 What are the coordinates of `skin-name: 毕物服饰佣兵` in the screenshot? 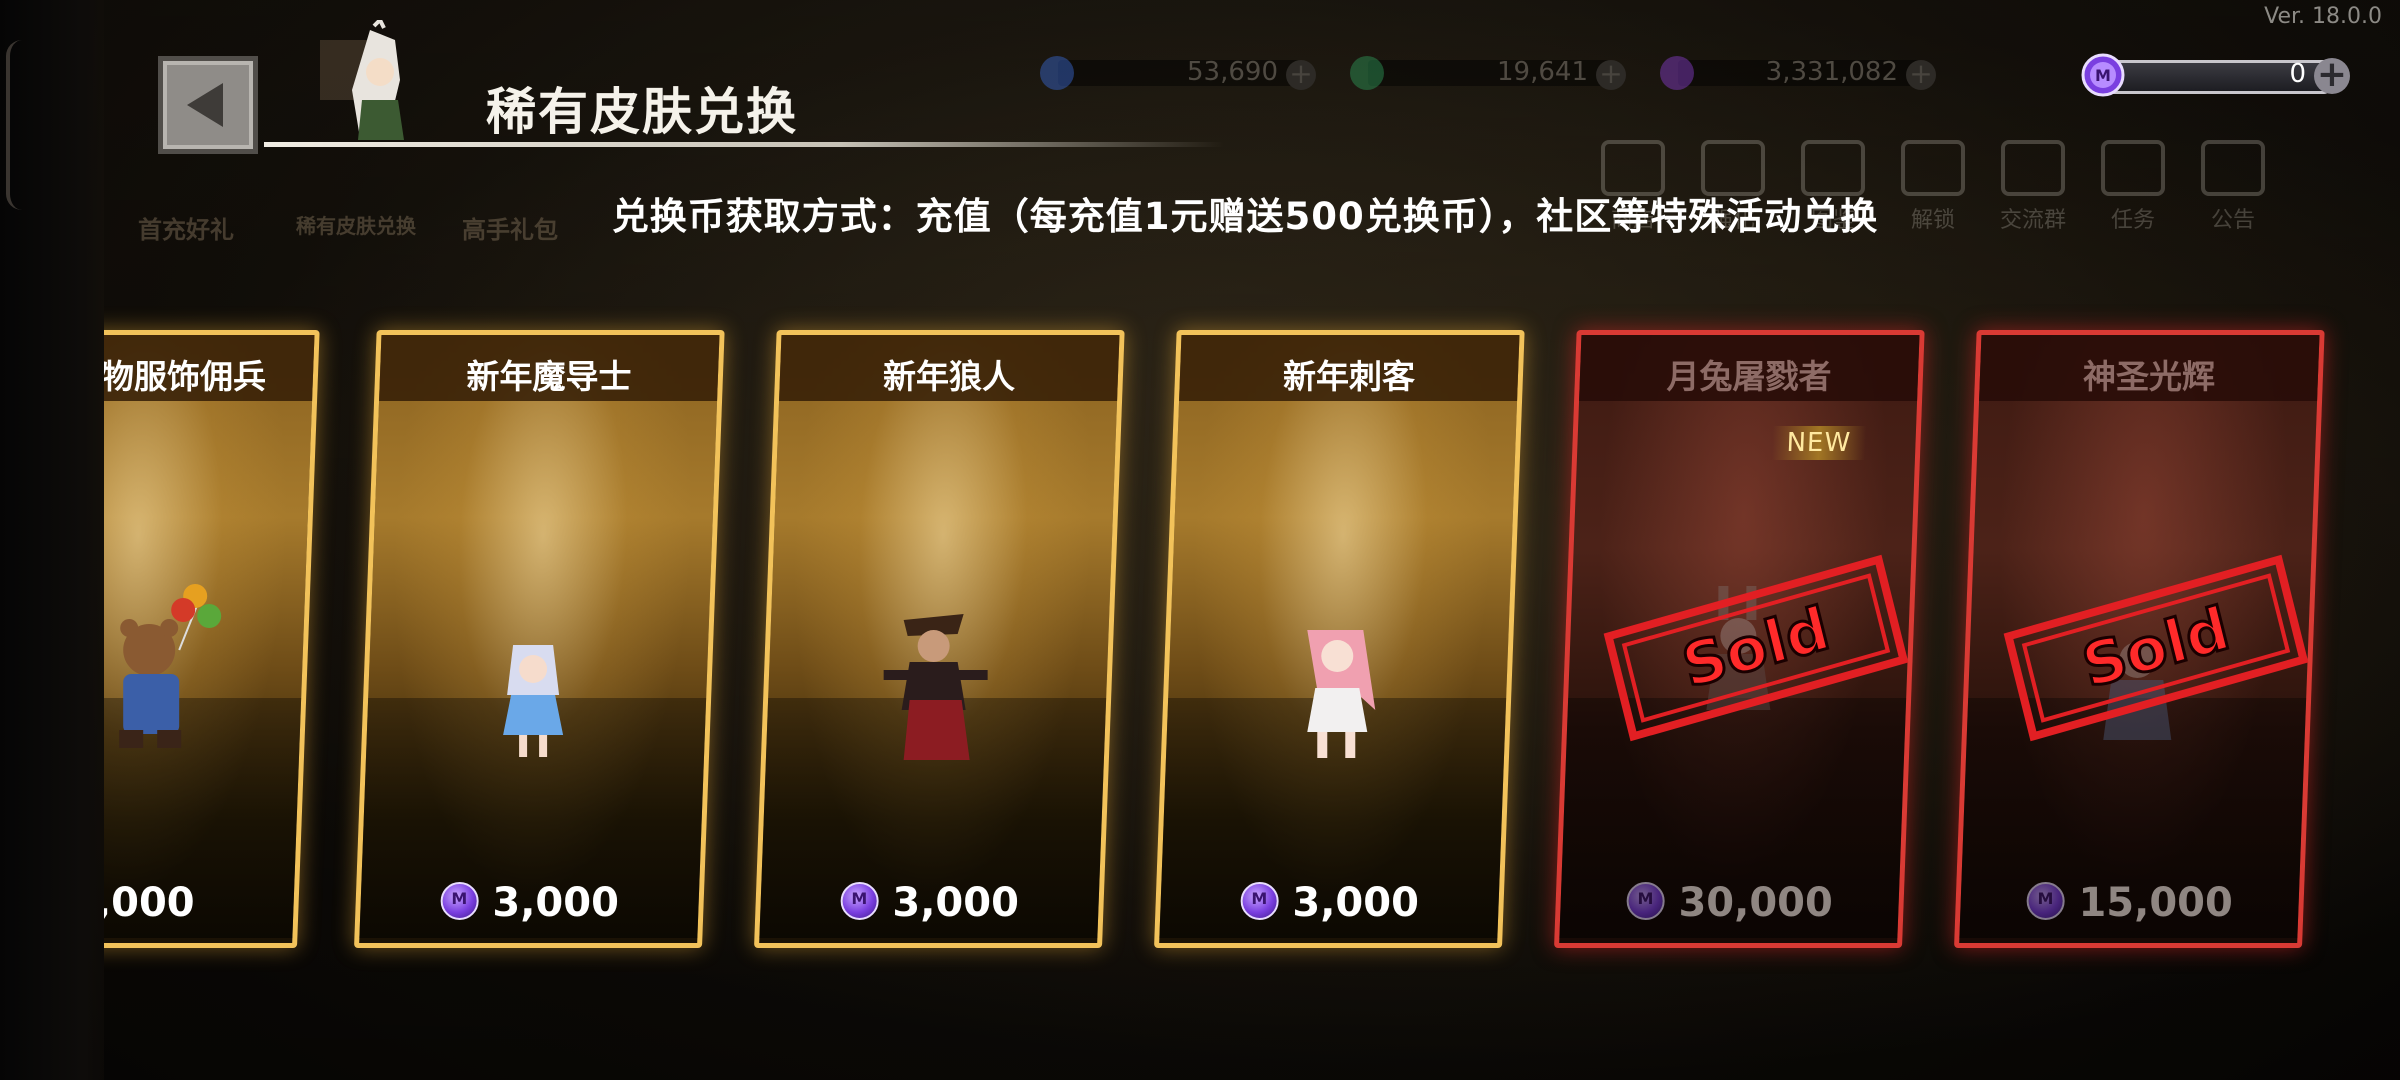 It's located at (185, 376).